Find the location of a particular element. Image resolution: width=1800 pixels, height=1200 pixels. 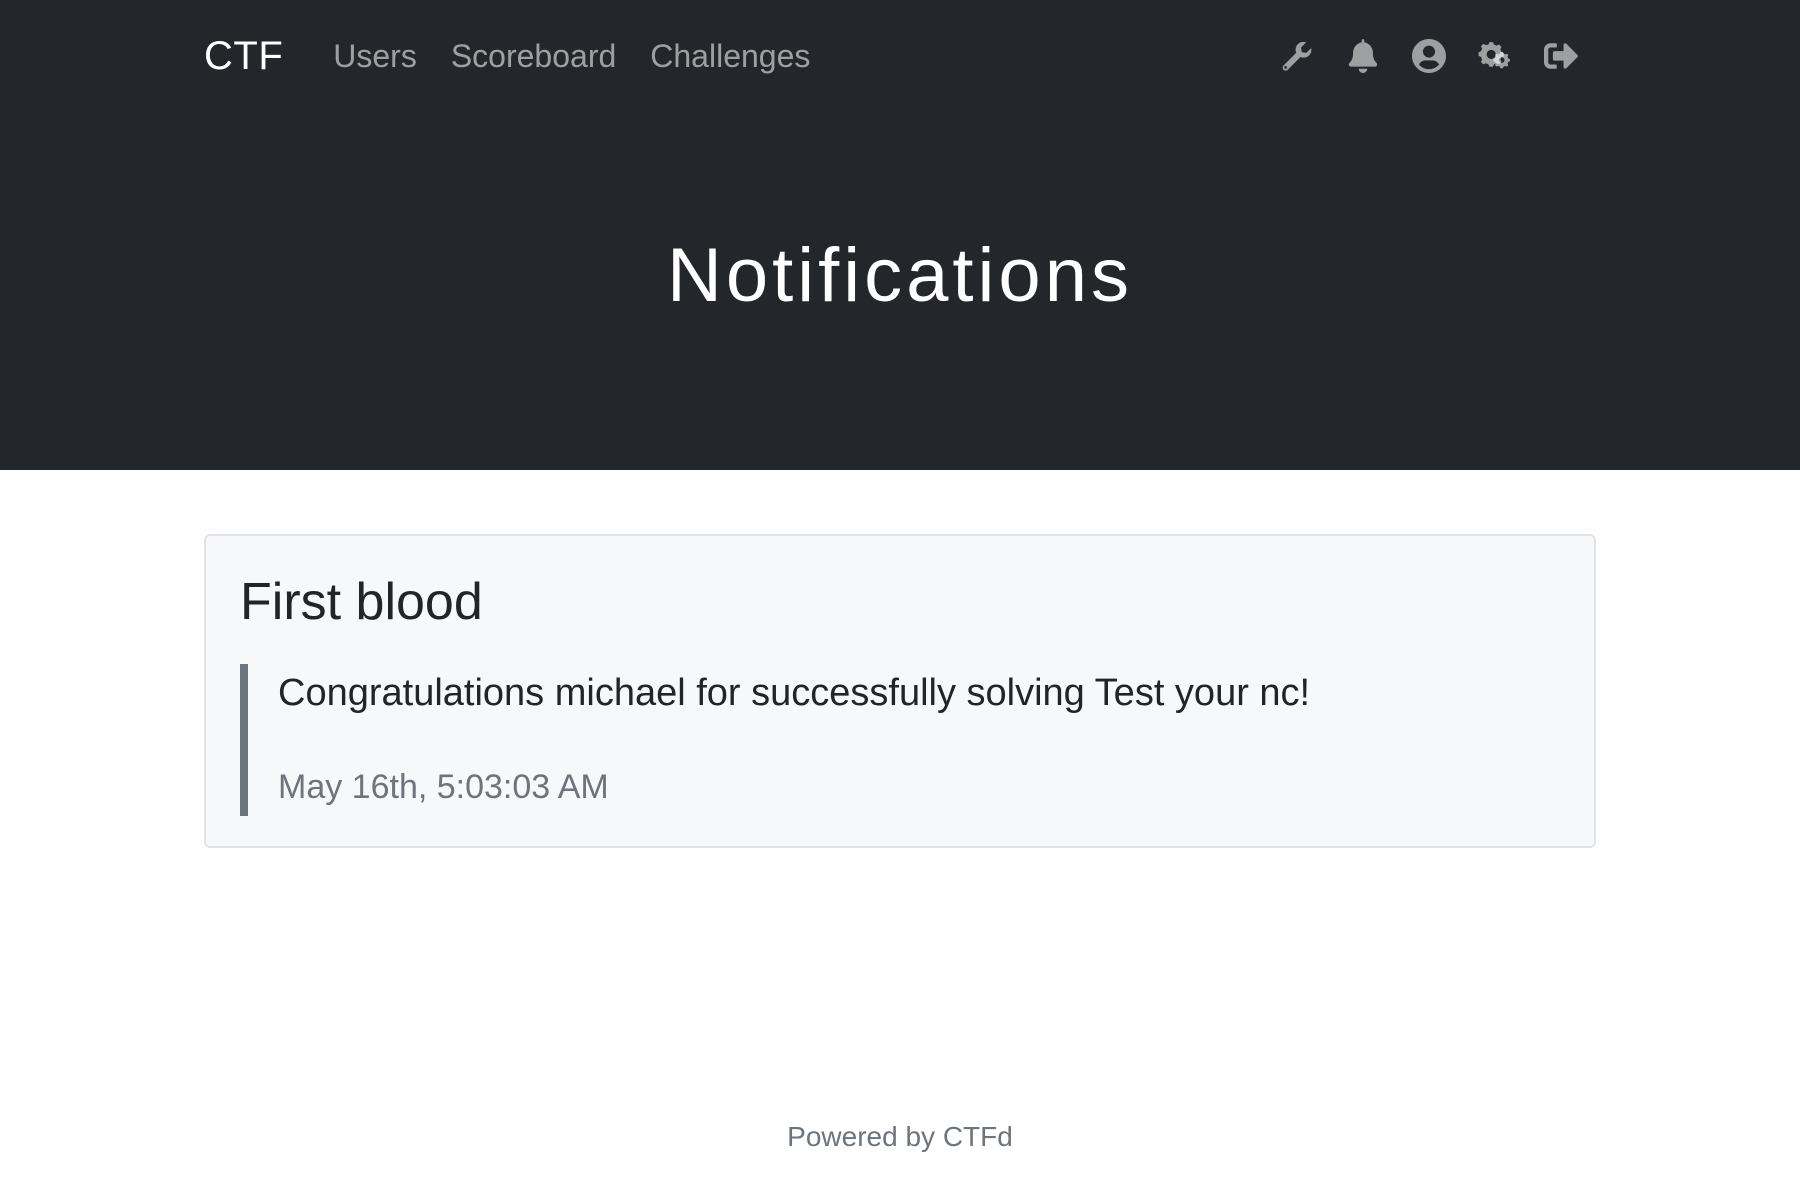

wrench-icon is located at coordinates (1297, 56).